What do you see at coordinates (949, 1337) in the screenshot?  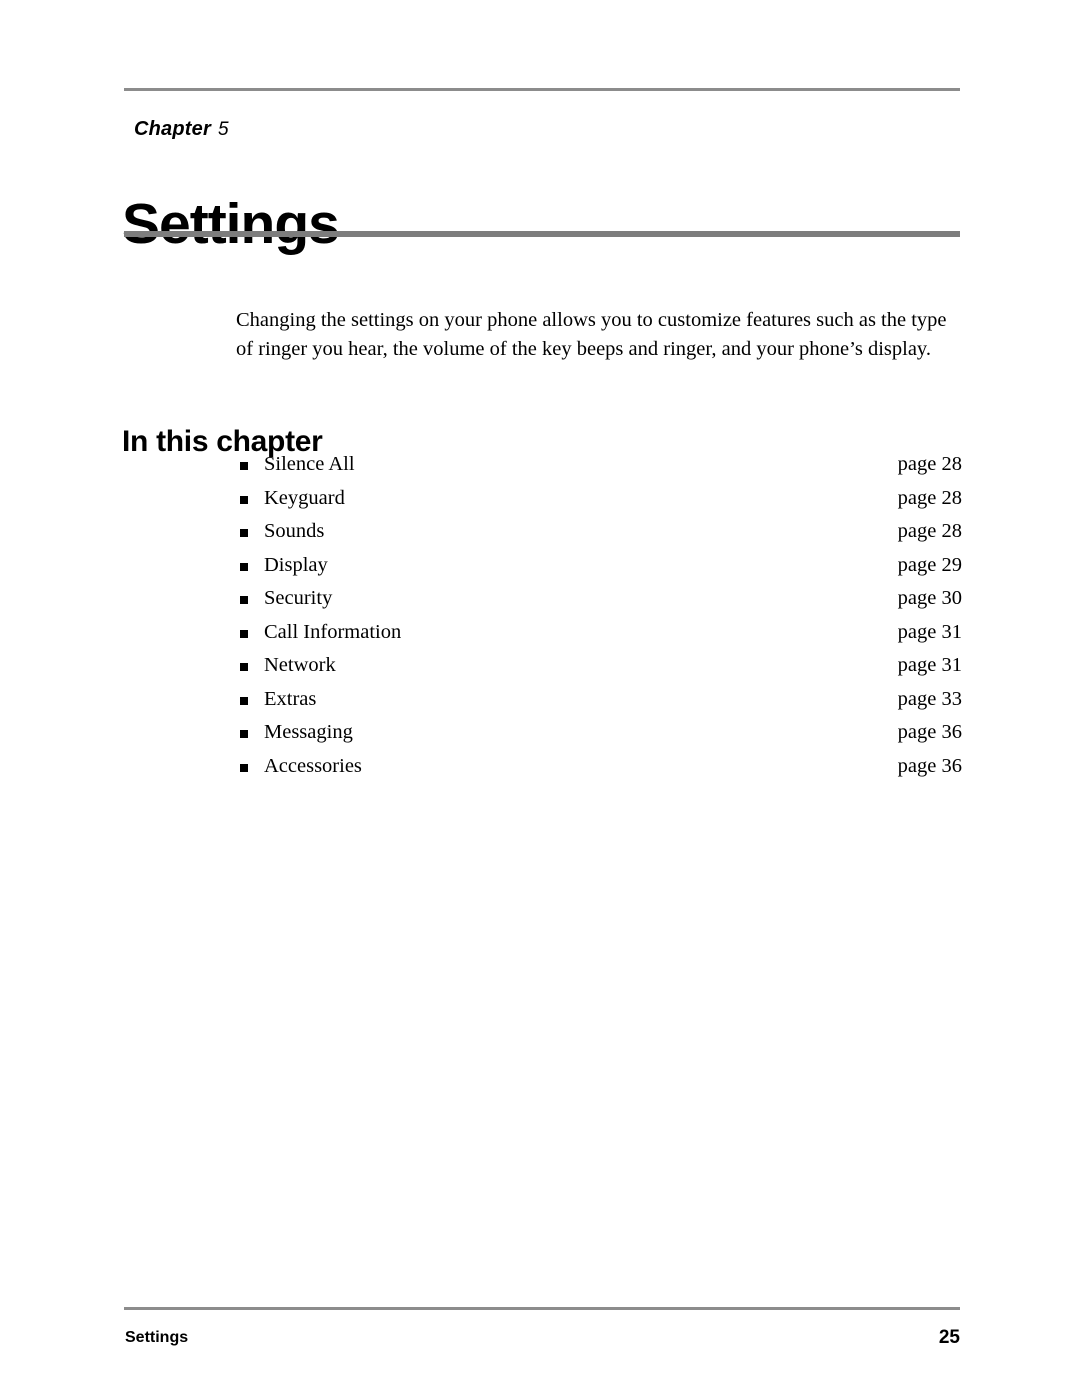 I see `footer-page-number: 25` at bounding box center [949, 1337].